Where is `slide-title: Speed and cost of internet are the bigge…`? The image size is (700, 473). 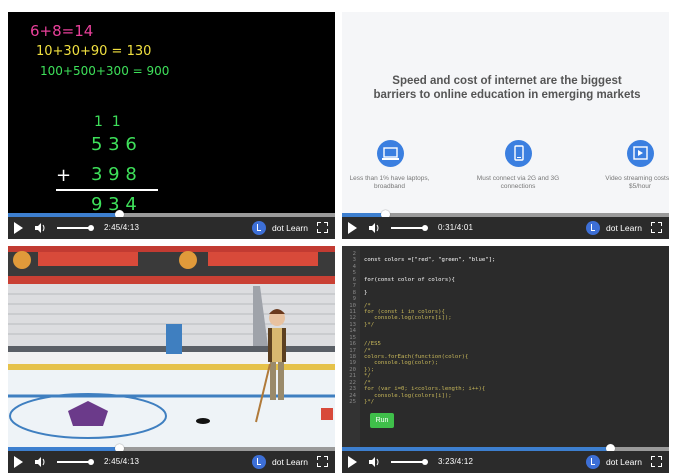 slide-title: Speed and cost of internet are the bigge… is located at coordinates (507, 88).